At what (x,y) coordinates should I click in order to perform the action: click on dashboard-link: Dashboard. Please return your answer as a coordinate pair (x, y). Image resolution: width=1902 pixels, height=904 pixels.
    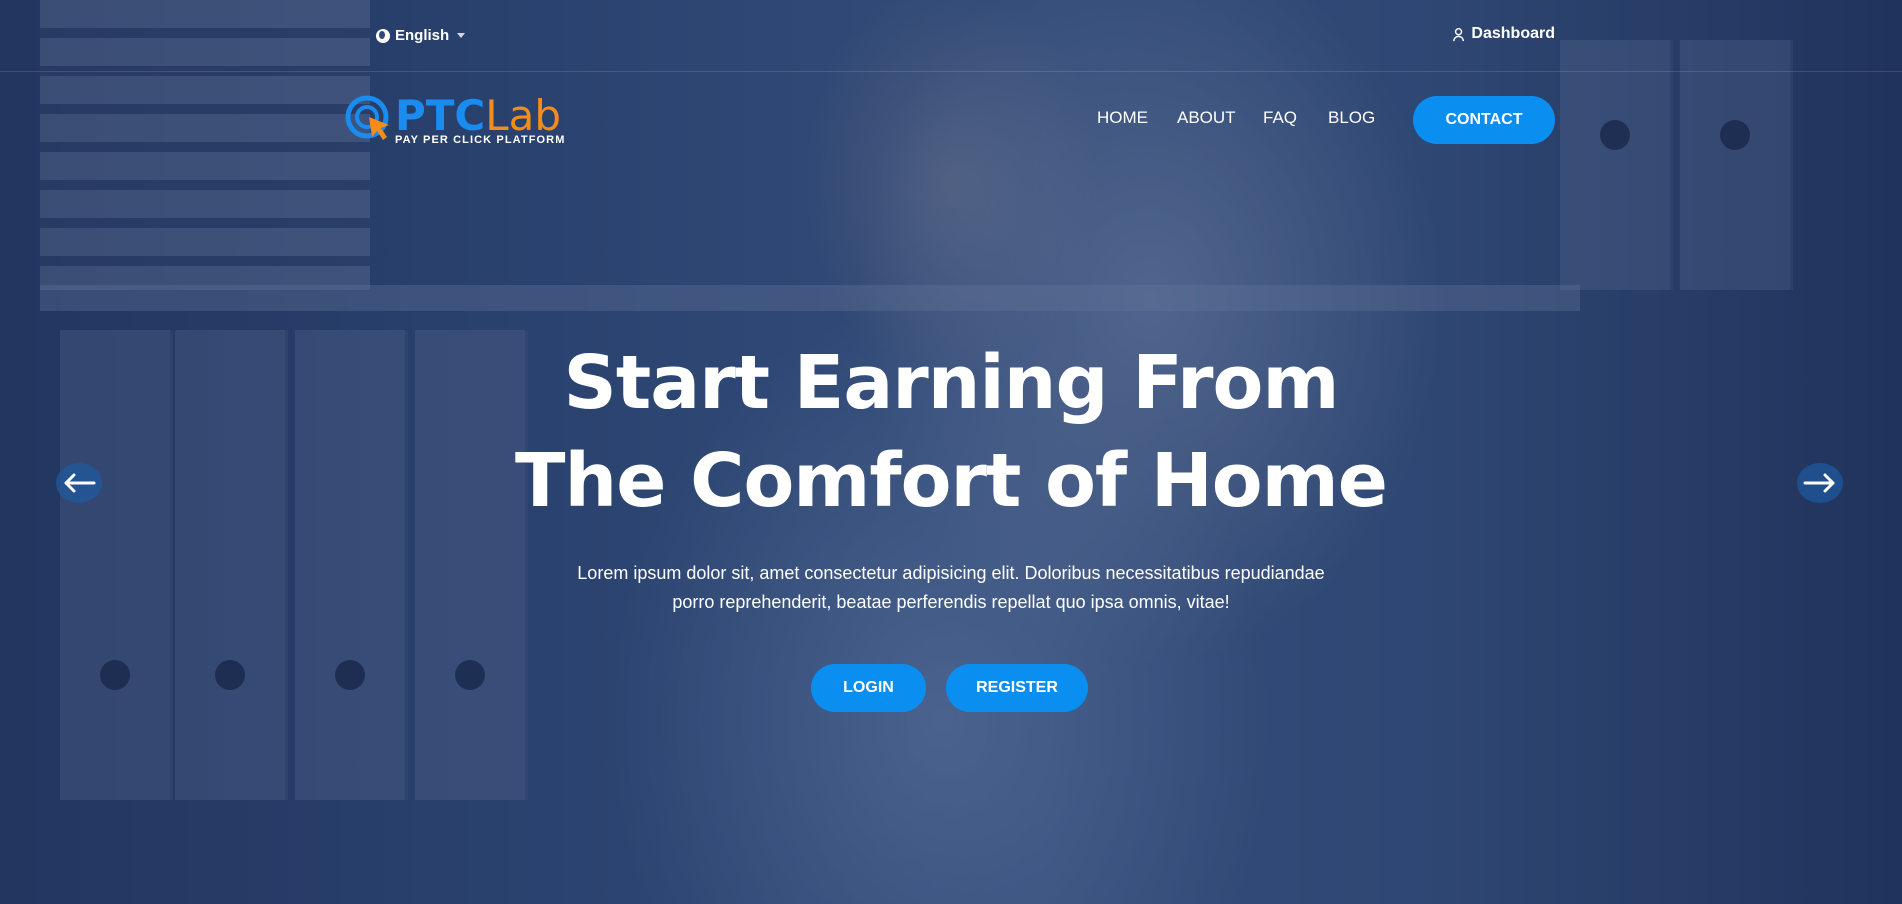
    Looking at the image, I should click on (1503, 34).